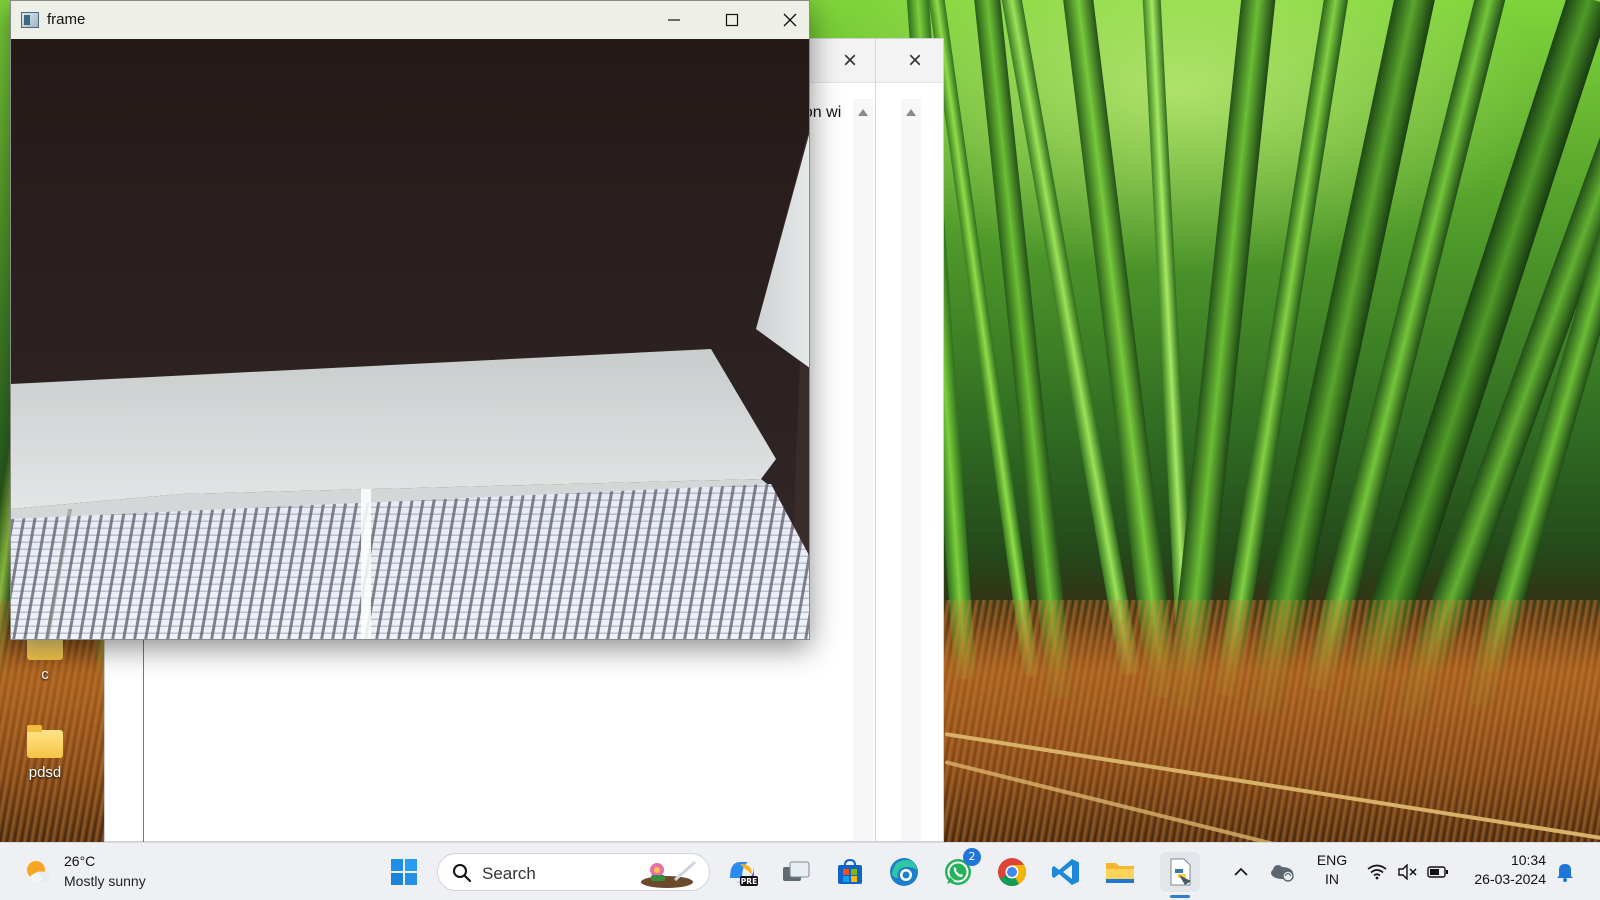  I want to click on python-app-button, so click(1180, 872).